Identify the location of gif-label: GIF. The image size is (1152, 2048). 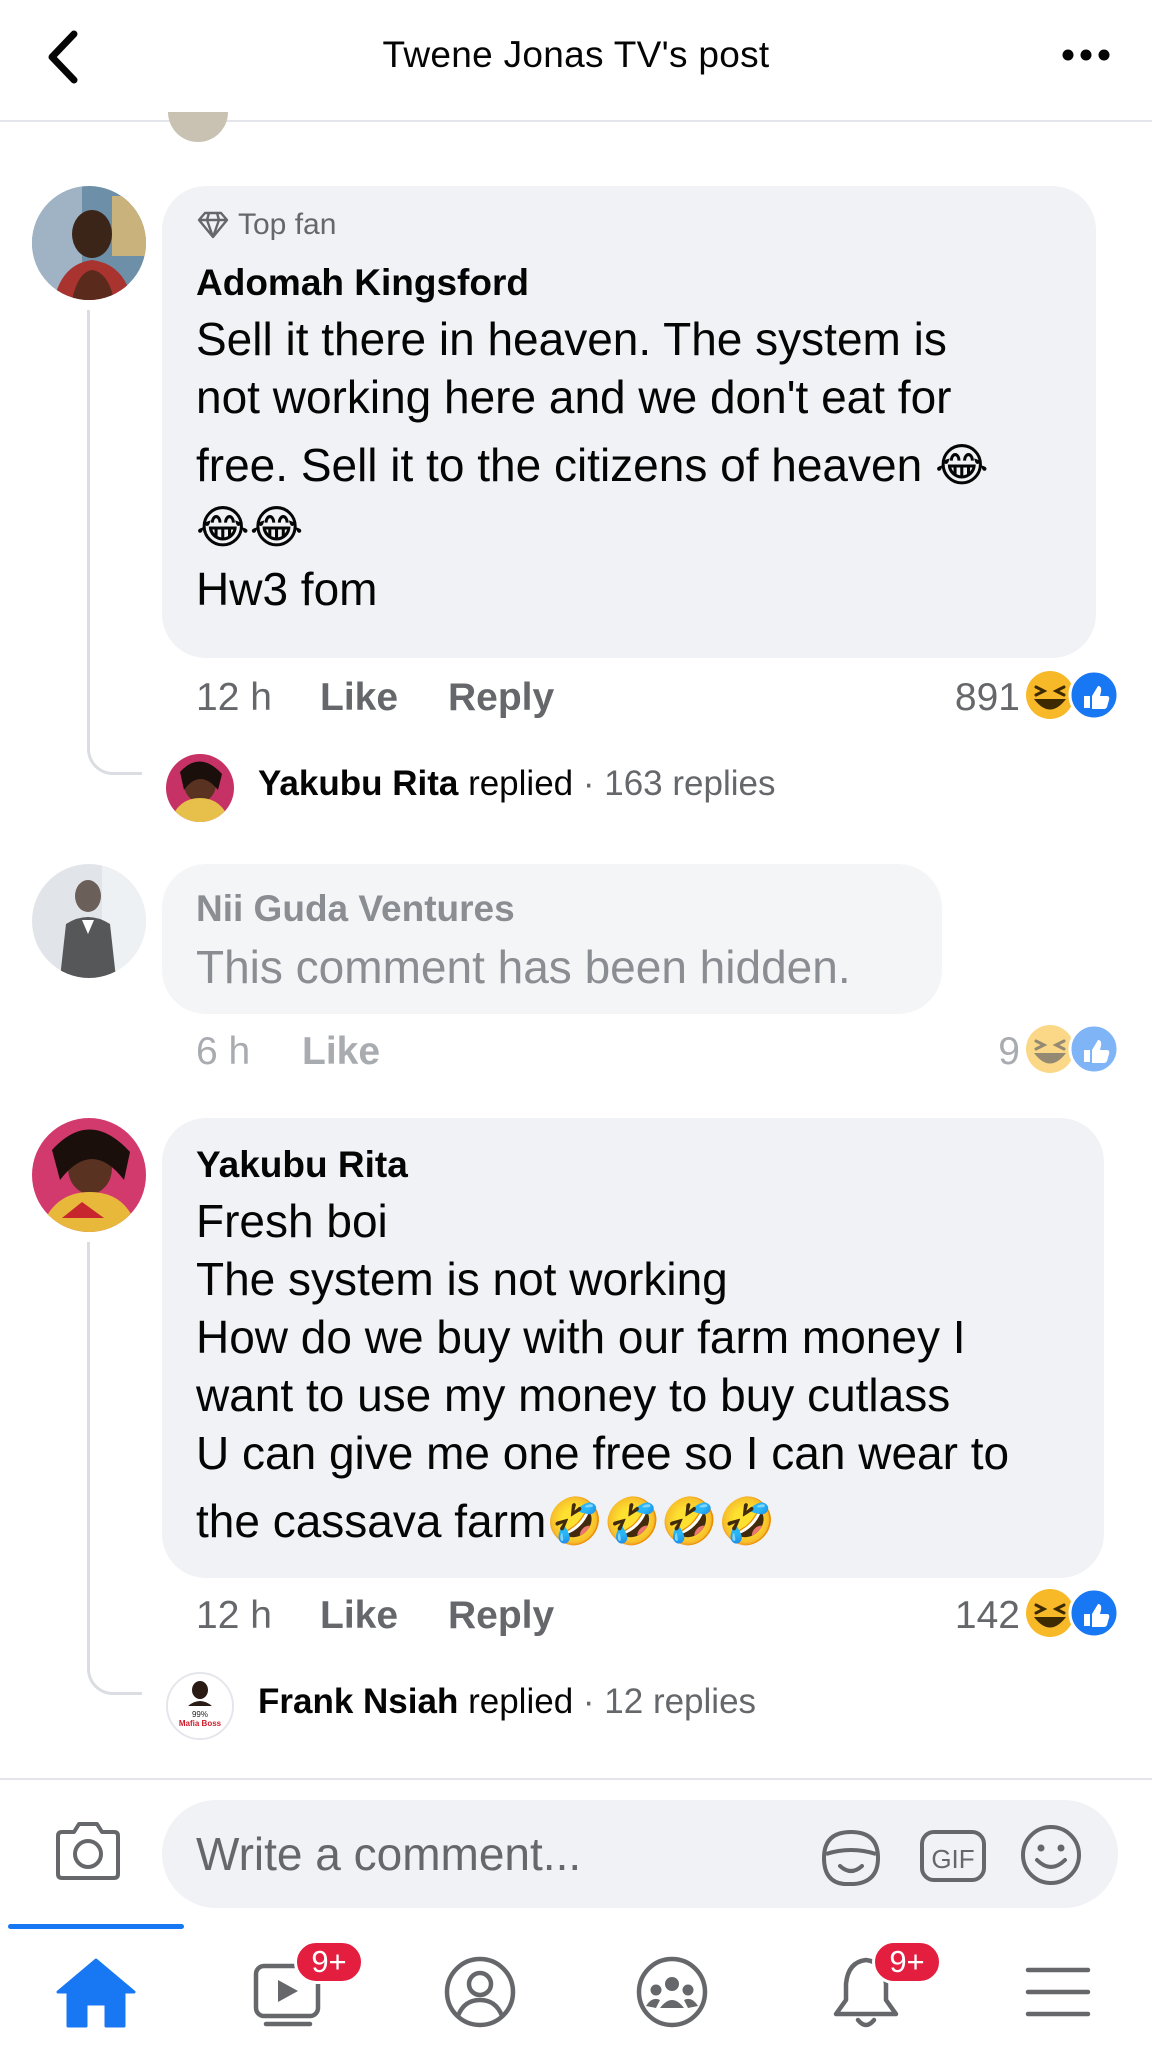
(952, 1859).